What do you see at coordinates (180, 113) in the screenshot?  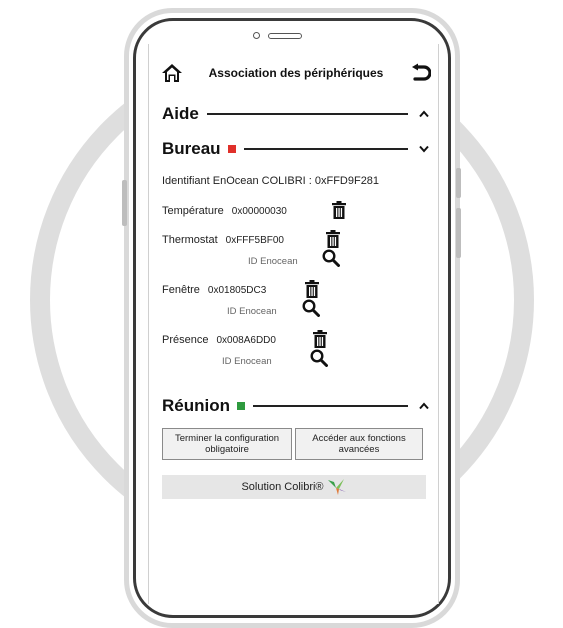 I see `section-aide-title: Aide` at bounding box center [180, 113].